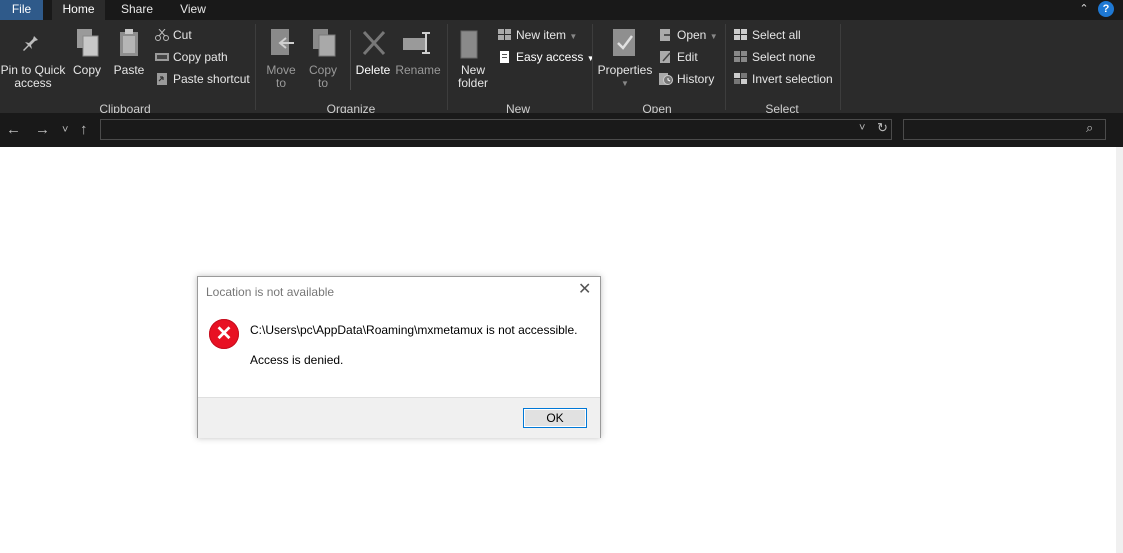 This screenshot has width=1123, height=553. What do you see at coordinates (283, 44) in the screenshot?
I see `move-to-icon` at bounding box center [283, 44].